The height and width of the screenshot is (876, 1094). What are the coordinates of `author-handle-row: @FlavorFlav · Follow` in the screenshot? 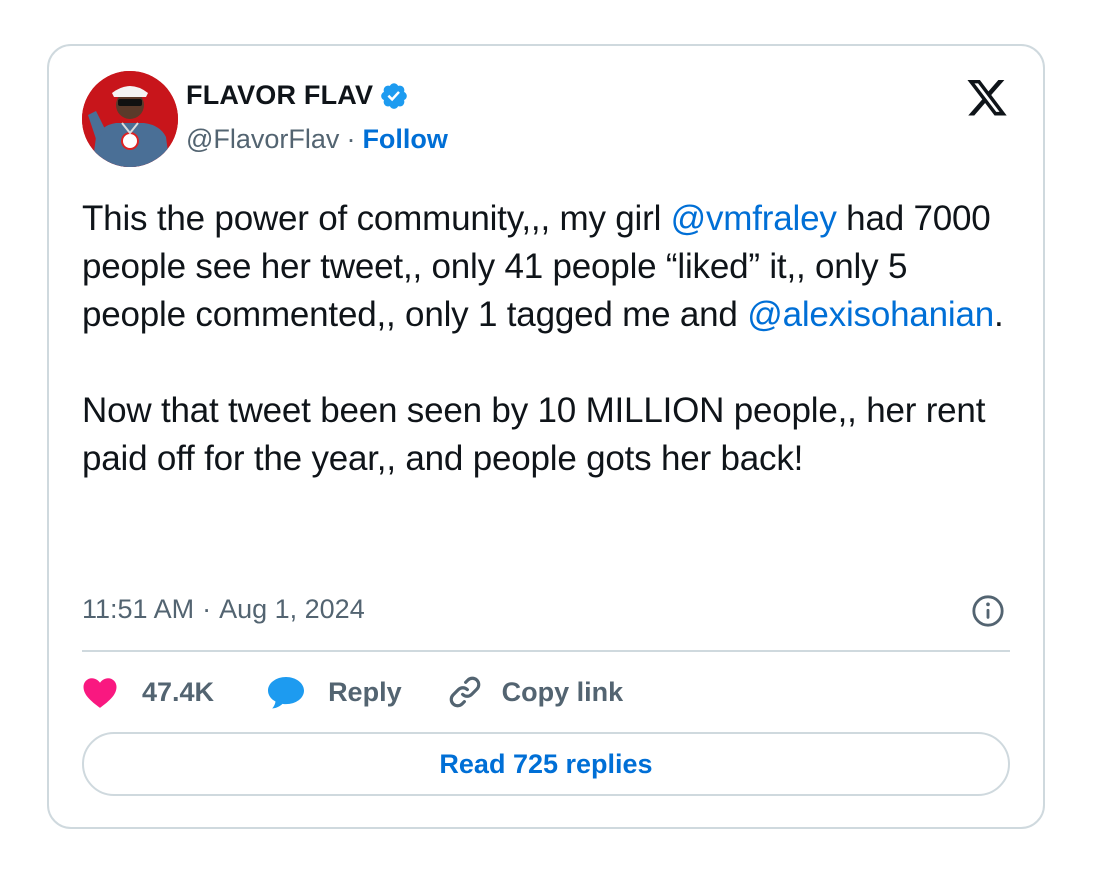 It's located at (317, 139).